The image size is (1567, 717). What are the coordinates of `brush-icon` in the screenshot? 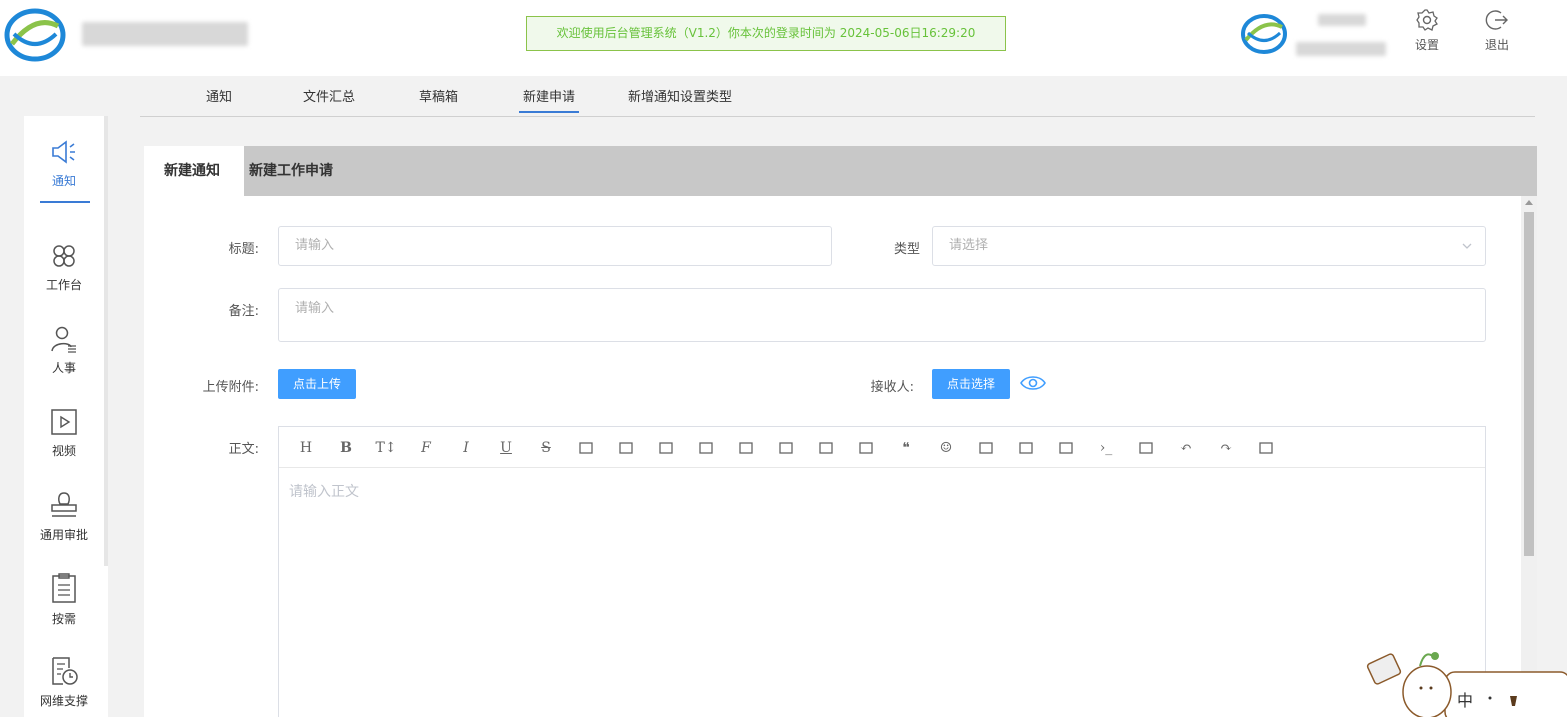 It's located at (706, 448).